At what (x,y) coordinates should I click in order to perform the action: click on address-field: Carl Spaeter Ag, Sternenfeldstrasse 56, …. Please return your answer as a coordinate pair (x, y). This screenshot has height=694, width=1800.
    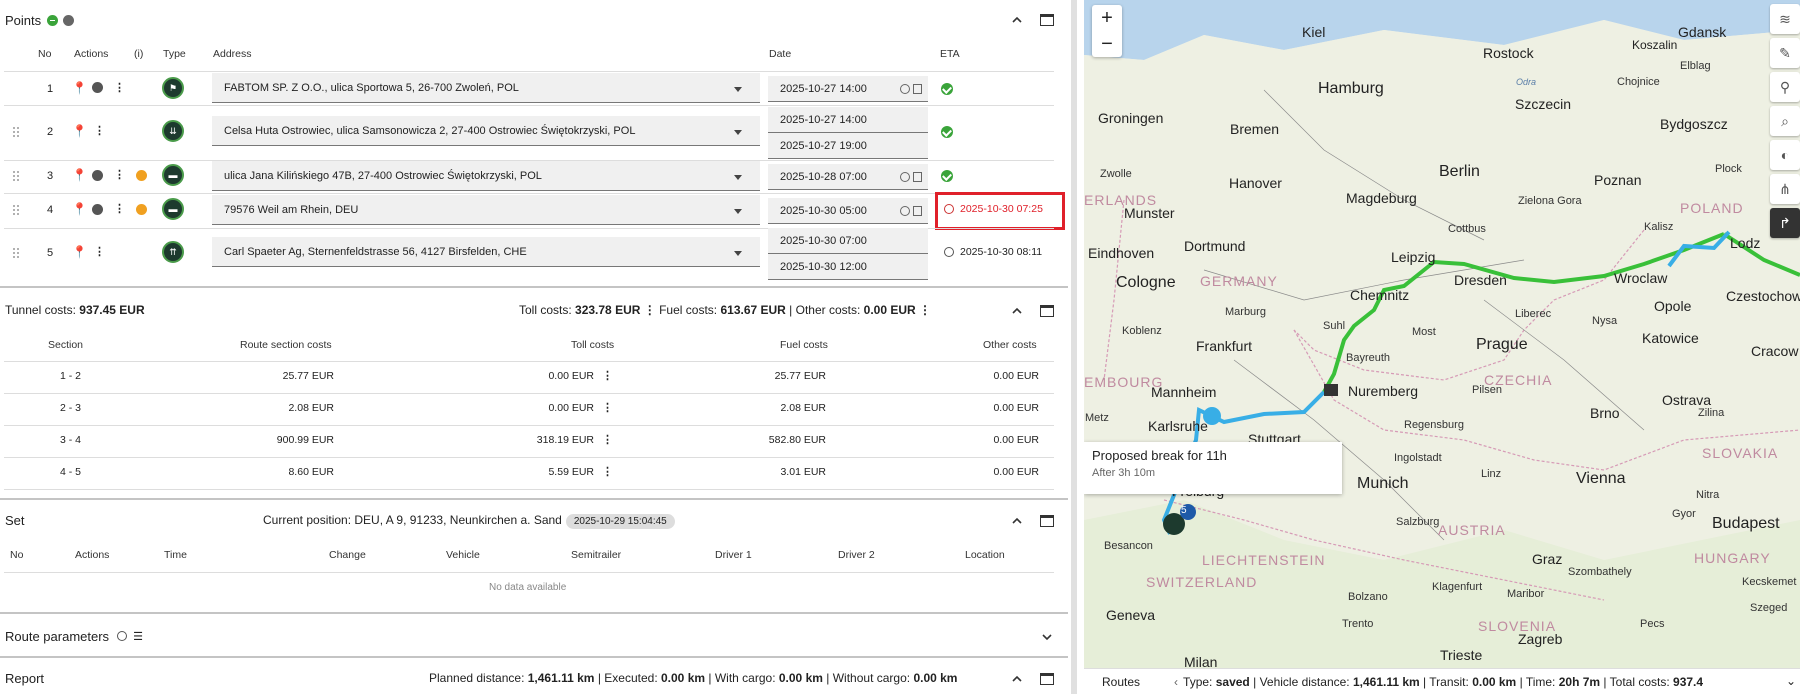
    Looking at the image, I should click on (486, 252).